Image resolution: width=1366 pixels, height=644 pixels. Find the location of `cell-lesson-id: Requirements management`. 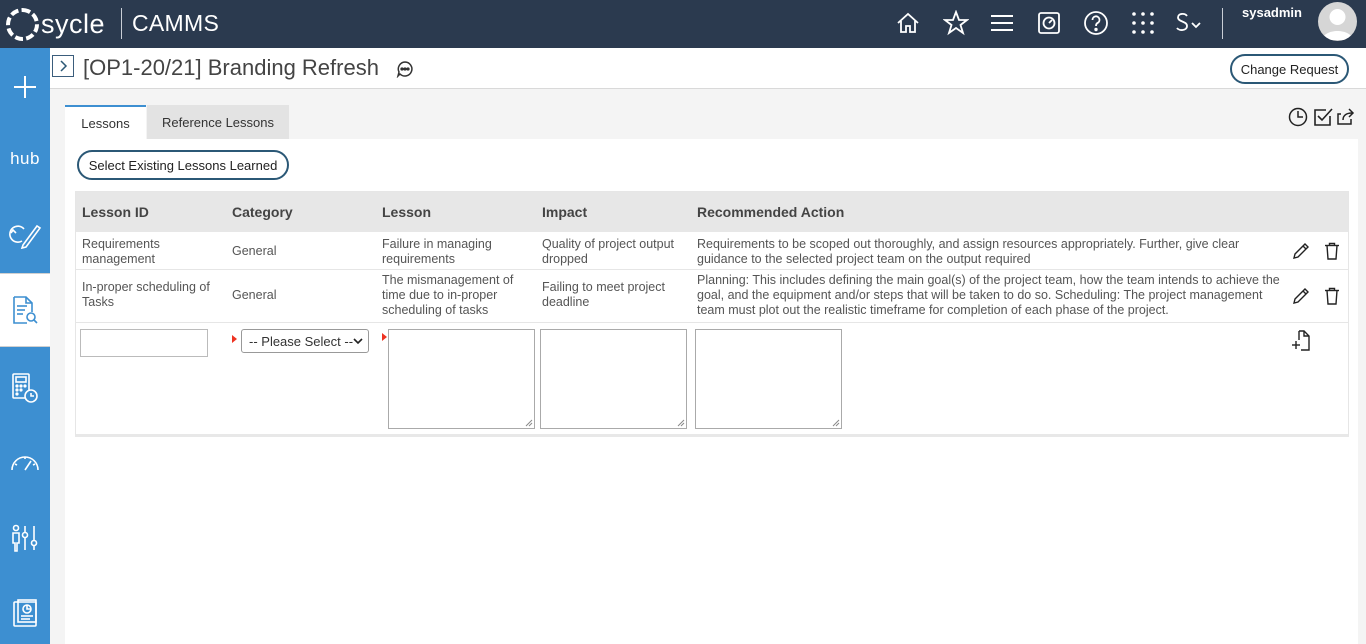

cell-lesson-id: Requirements management is located at coordinates (121, 251).